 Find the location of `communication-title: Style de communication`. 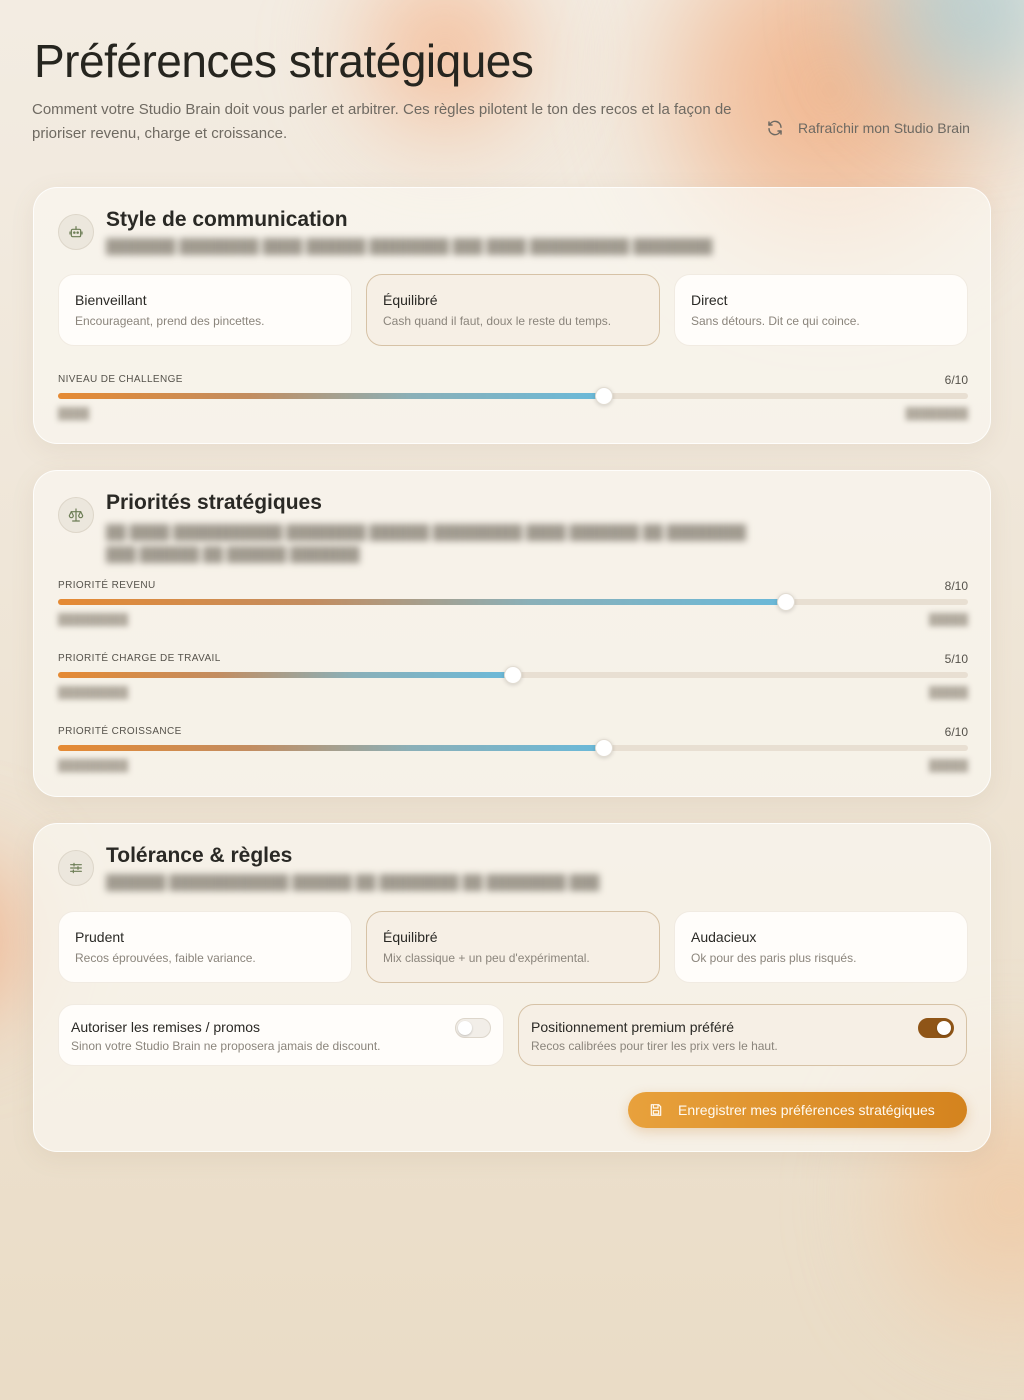

communication-title: Style de communication is located at coordinates (227, 219).